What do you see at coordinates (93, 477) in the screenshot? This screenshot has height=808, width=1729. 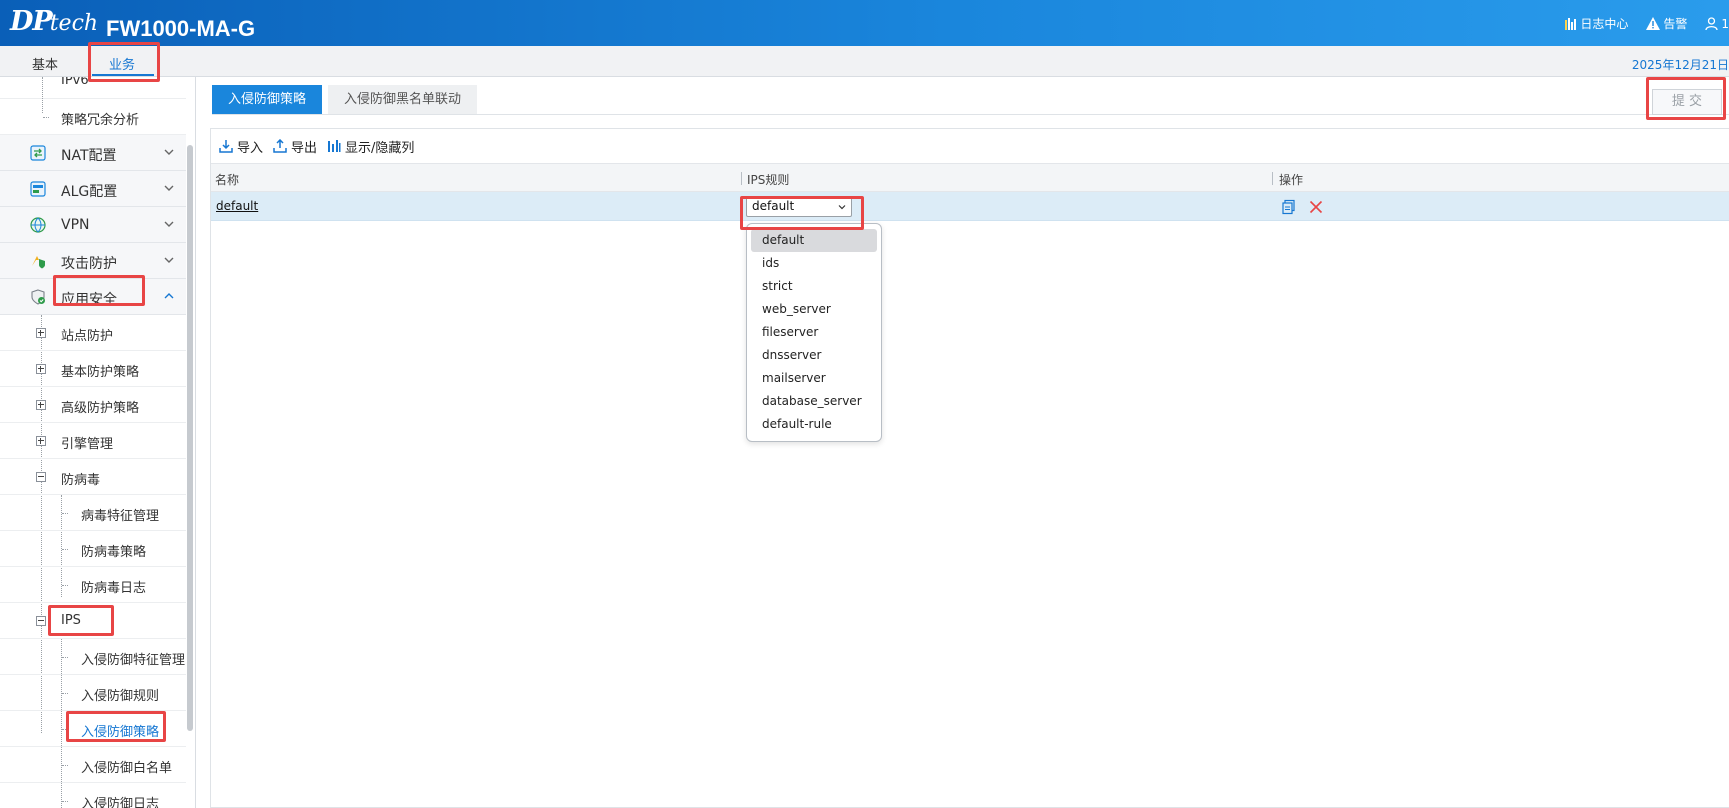 I see `sidebar-item-antivirus: 防病毒` at bounding box center [93, 477].